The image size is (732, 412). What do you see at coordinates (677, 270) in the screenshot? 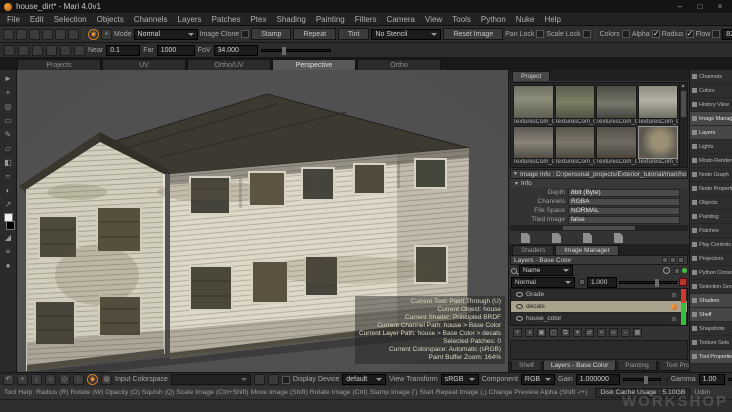
I see `cache-icon` at bounding box center [677, 270].